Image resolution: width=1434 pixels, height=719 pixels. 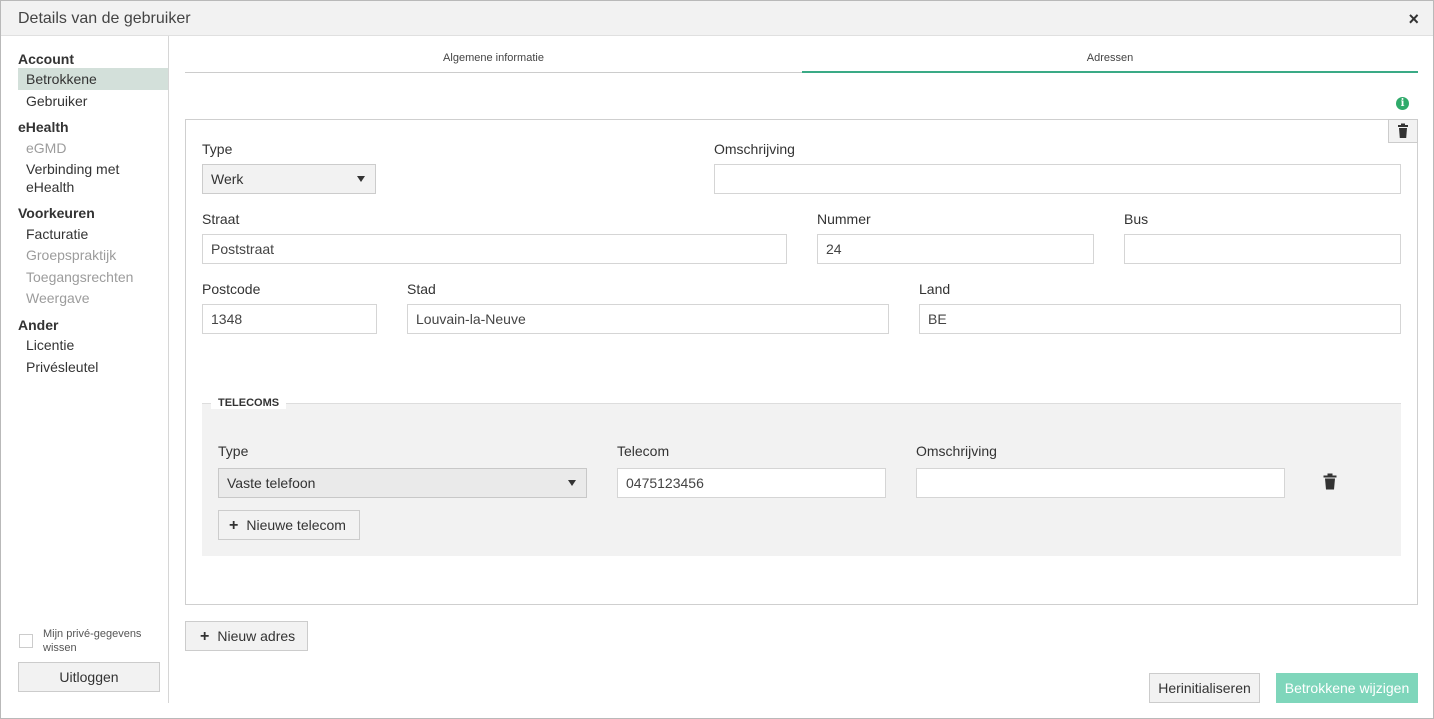 I want to click on tab-algemene-informatie: Algemene informatie, so click(x=493, y=61).